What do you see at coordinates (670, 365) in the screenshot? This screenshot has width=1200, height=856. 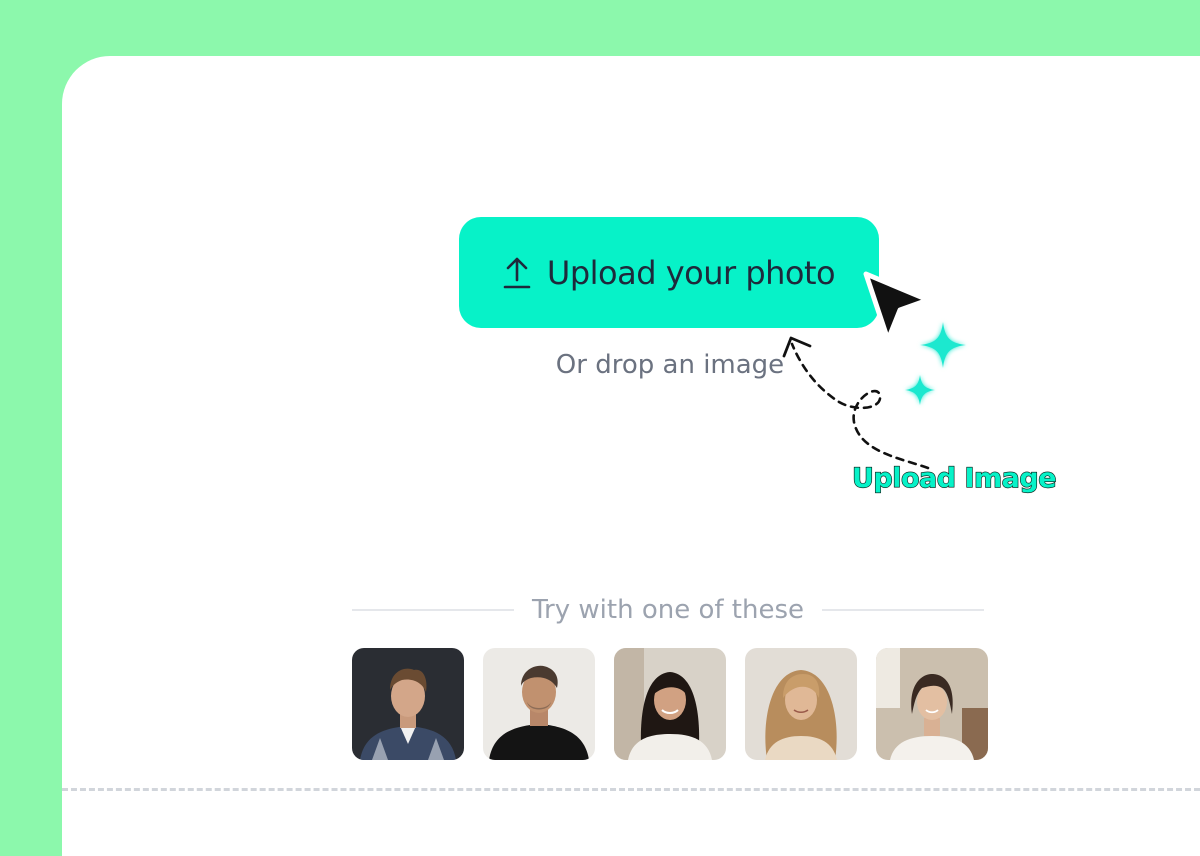 I see `drop-image-hint: Or drop an image` at bounding box center [670, 365].